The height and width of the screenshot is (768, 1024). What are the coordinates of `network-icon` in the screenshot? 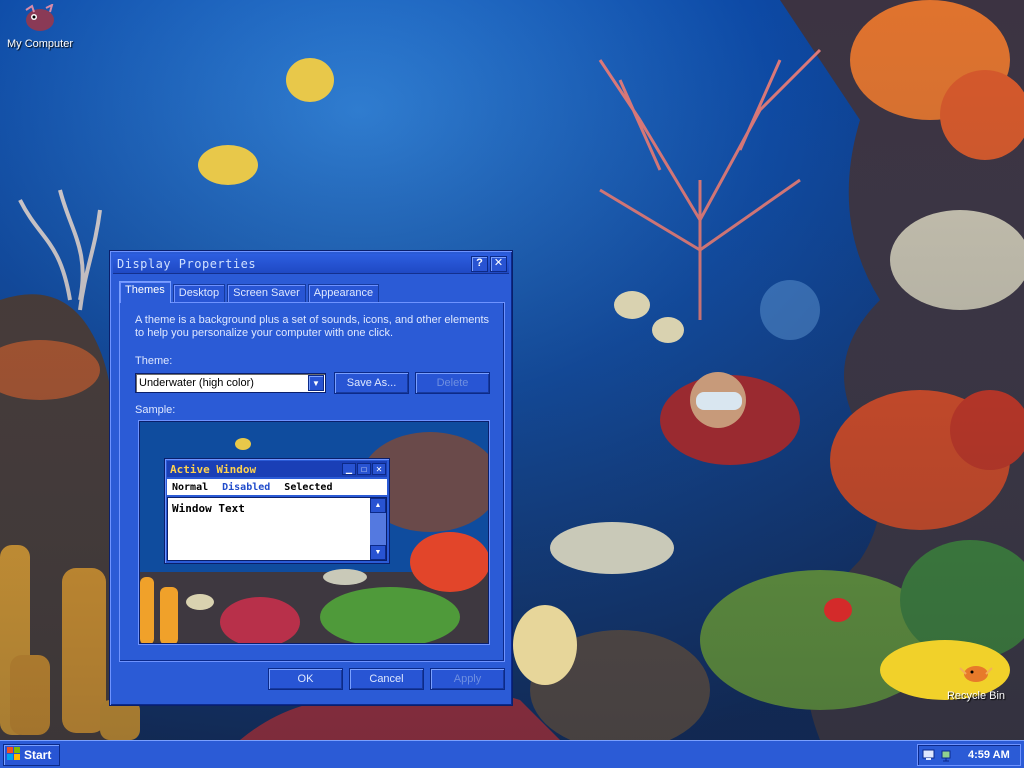 It's located at (947, 755).